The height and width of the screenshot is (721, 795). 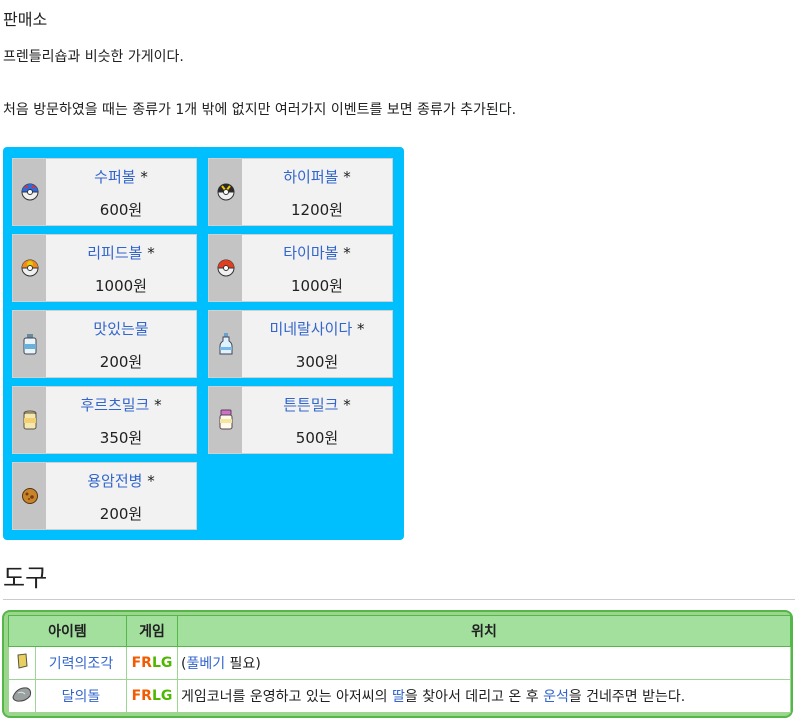 I want to click on location-link: 풀베기, so click(x=205, y=664).